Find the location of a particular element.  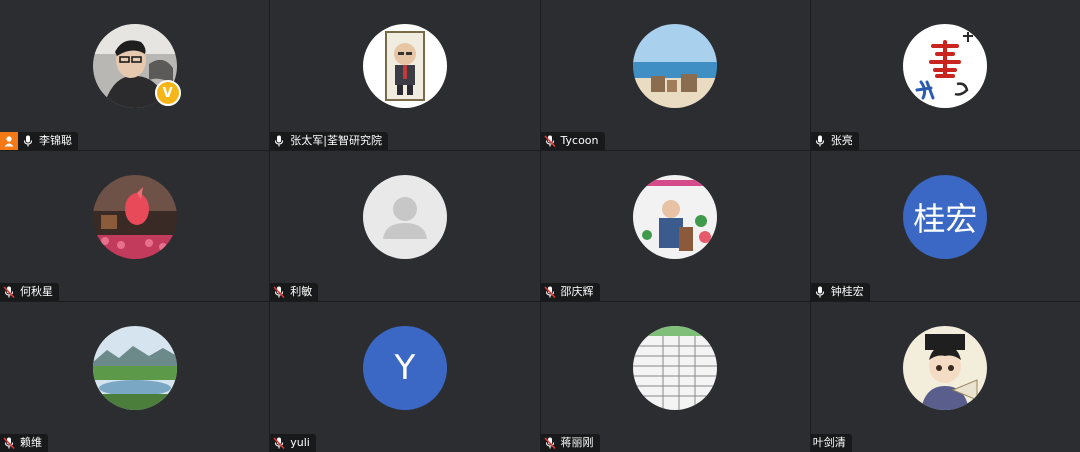

participant-label: 张亮 is located at coordinates (834, 141).